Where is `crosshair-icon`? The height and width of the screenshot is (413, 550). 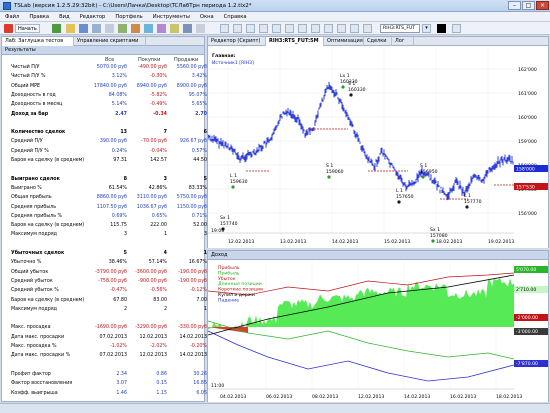
crosshair-icon is located at coordinates (237, 28).